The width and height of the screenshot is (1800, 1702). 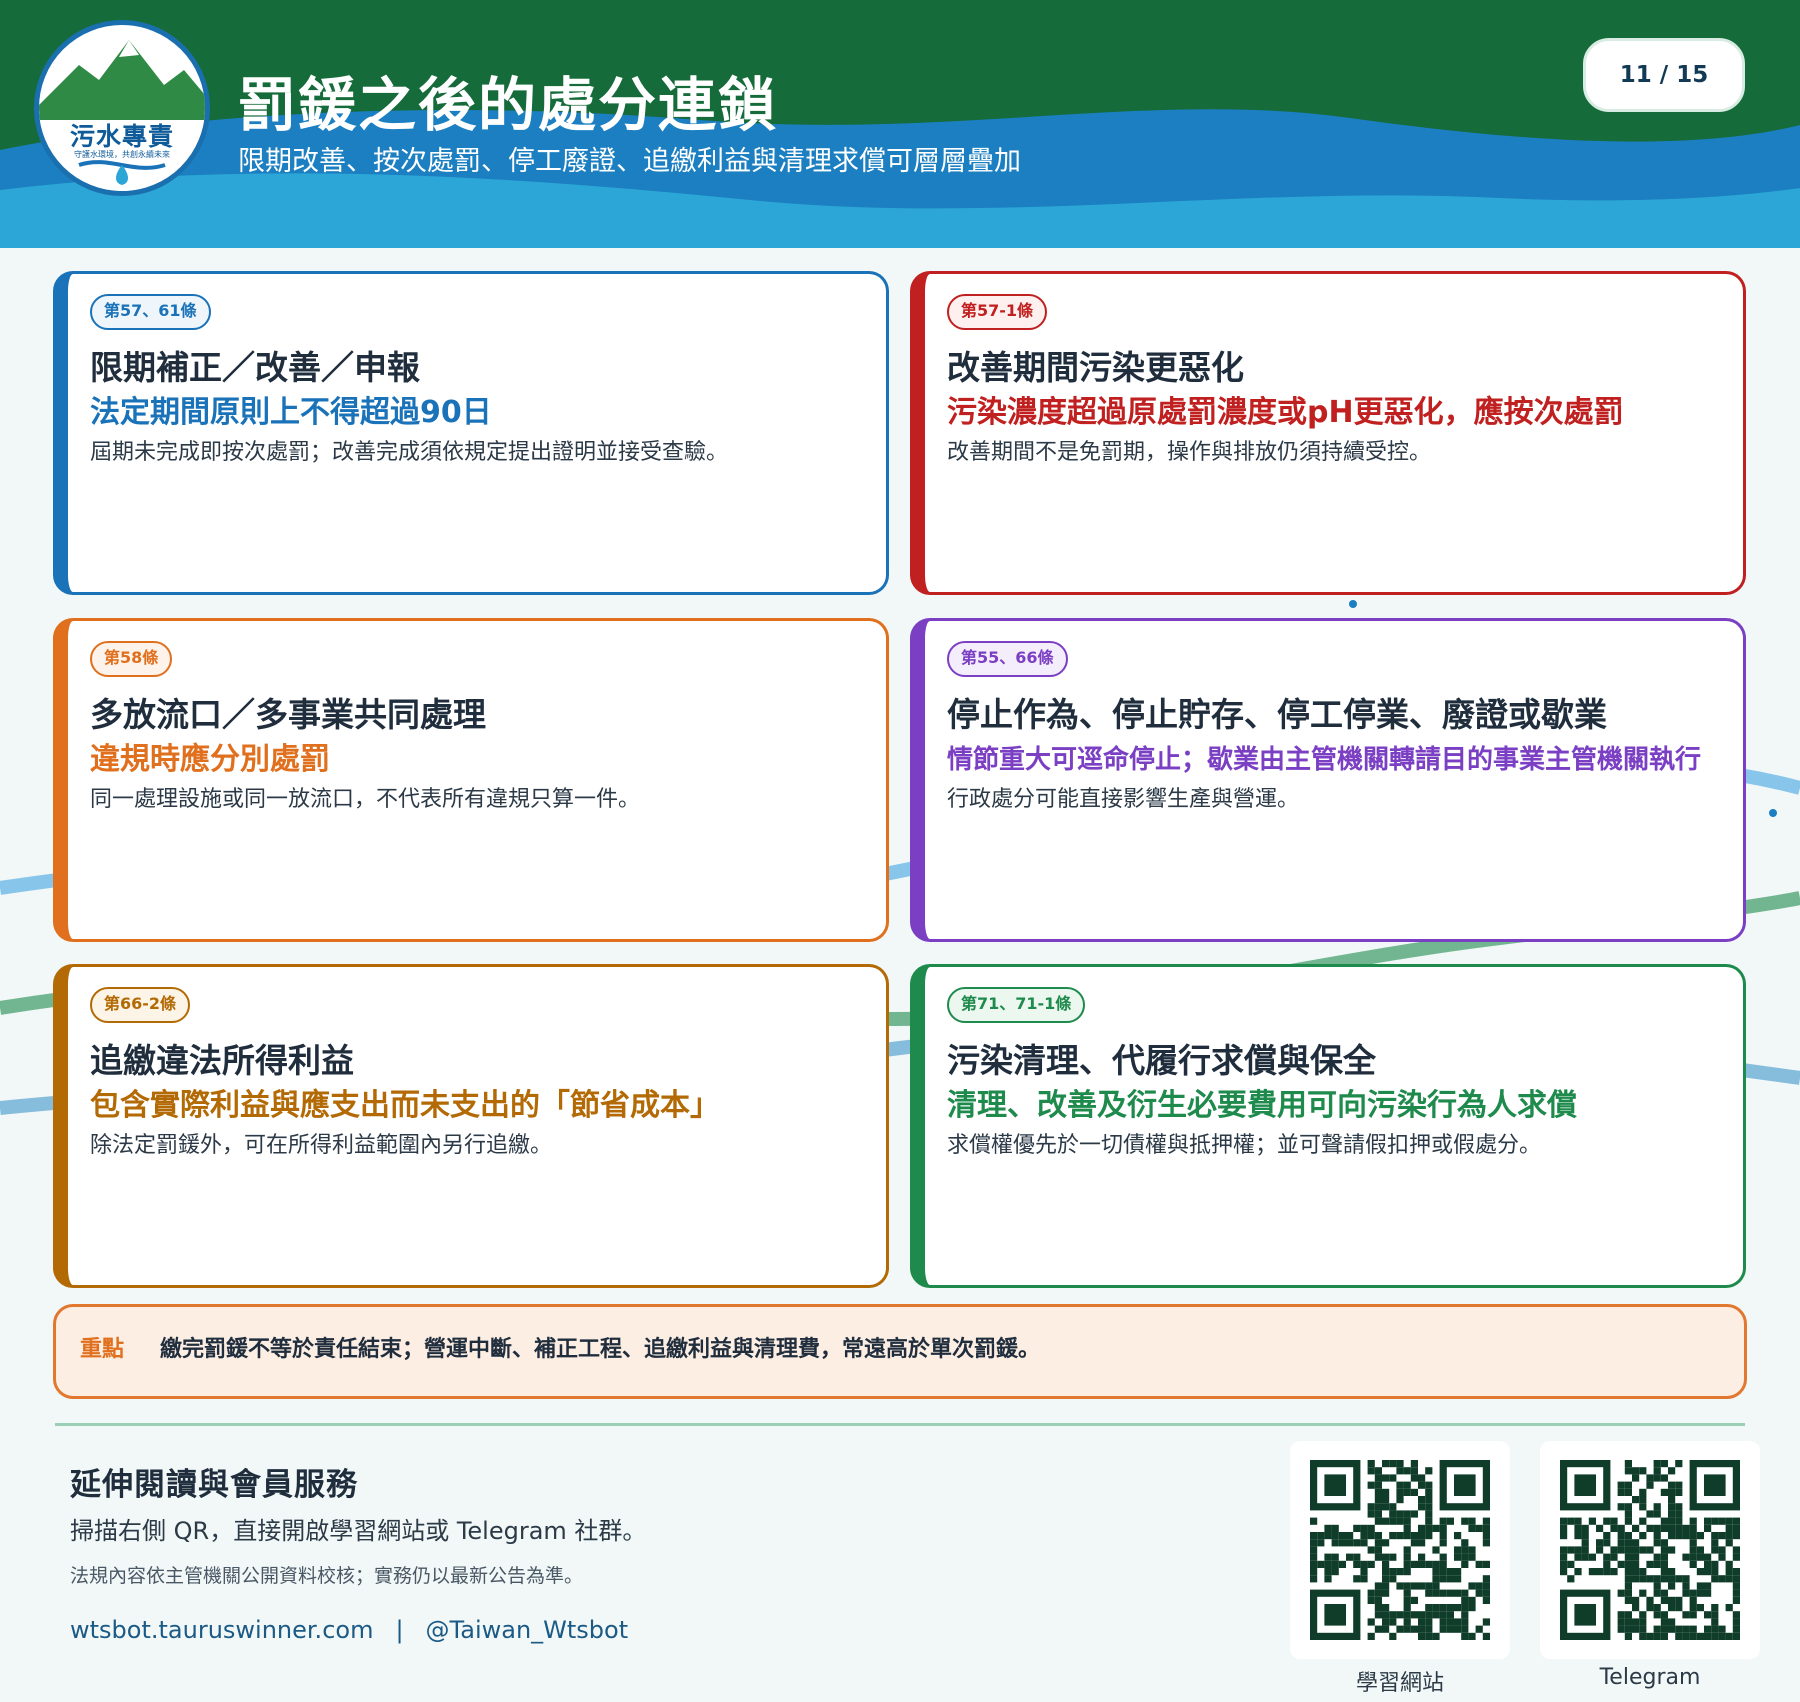 What do you see at coordinates (222, 1060) in the screenshot?
I see `card-title: 追繳違法所得利益` at bounding box center [222, 1060].